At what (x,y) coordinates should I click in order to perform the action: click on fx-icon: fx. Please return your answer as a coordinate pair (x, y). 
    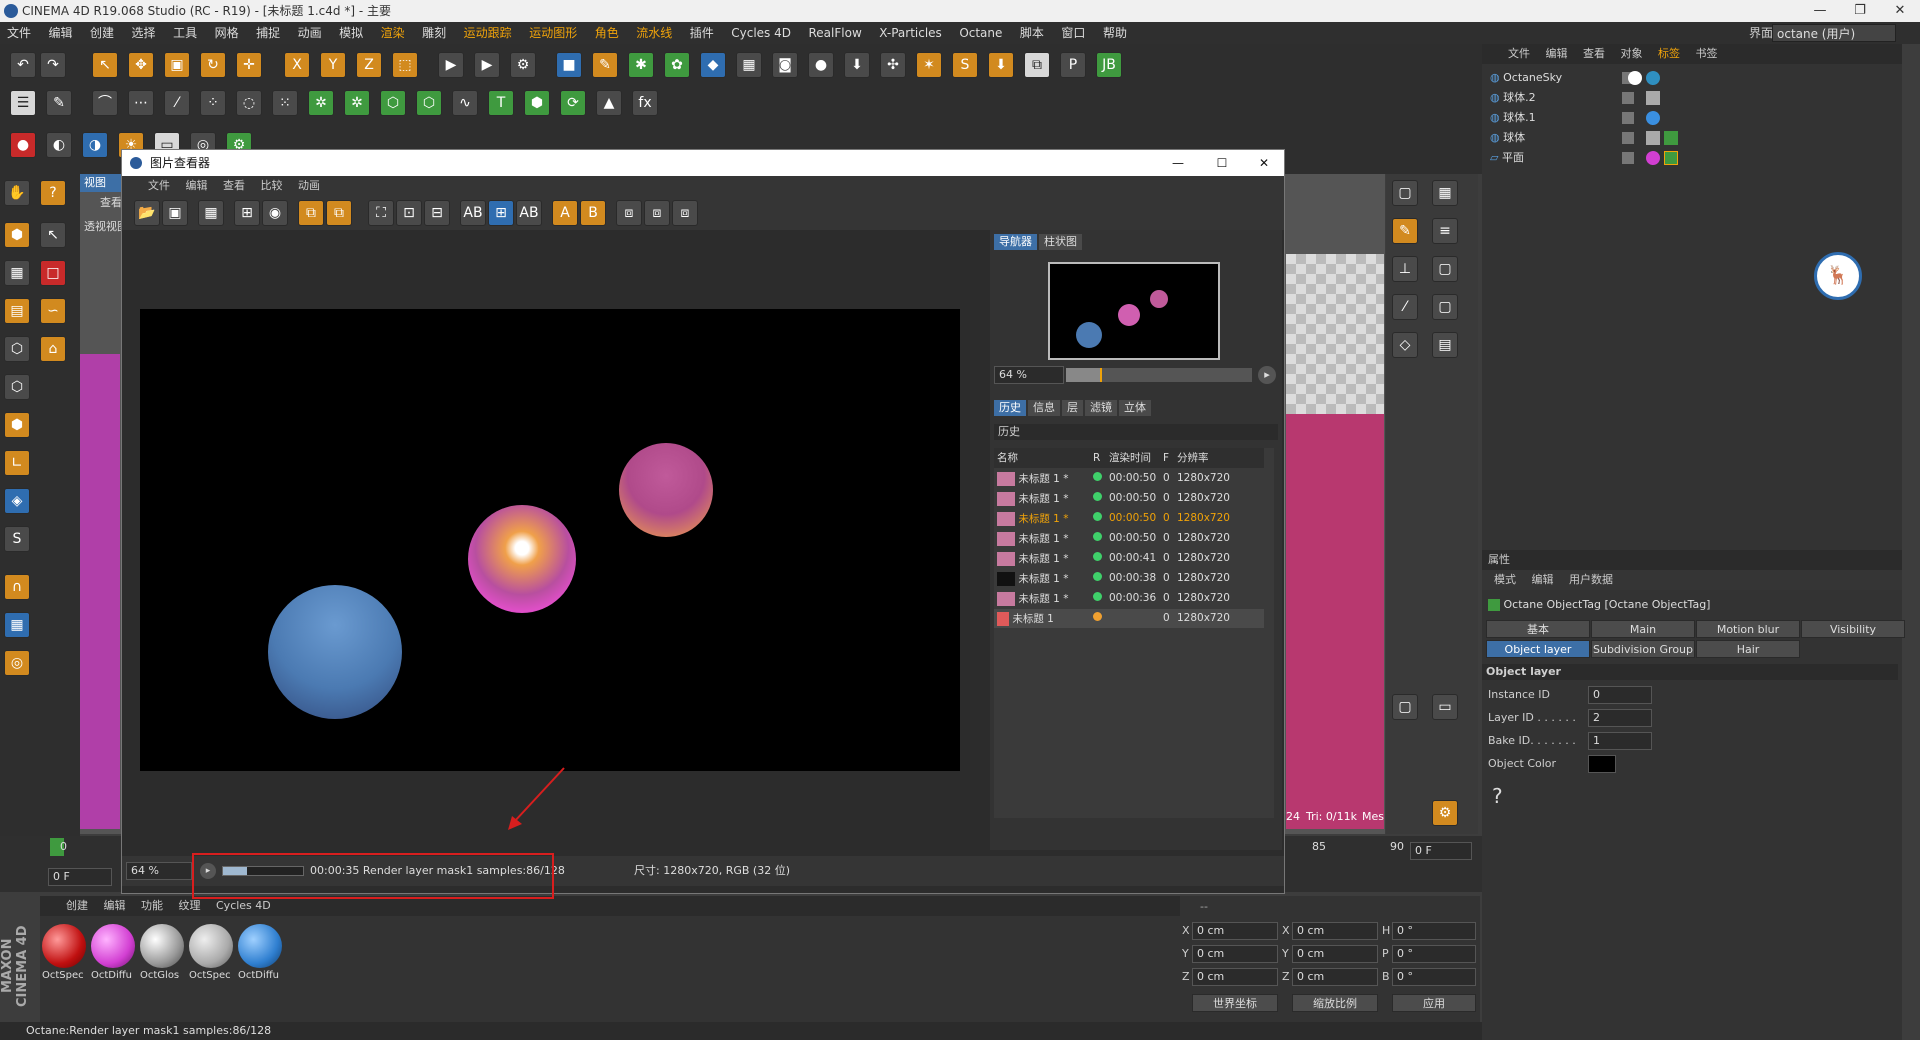
    Looking at the image, I should click on (645, 103).